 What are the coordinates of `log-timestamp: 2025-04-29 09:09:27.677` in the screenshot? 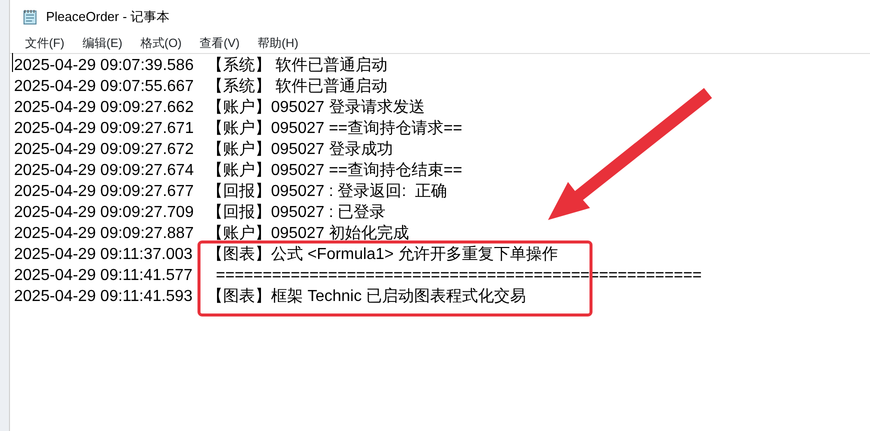 It's located at (104, 192).